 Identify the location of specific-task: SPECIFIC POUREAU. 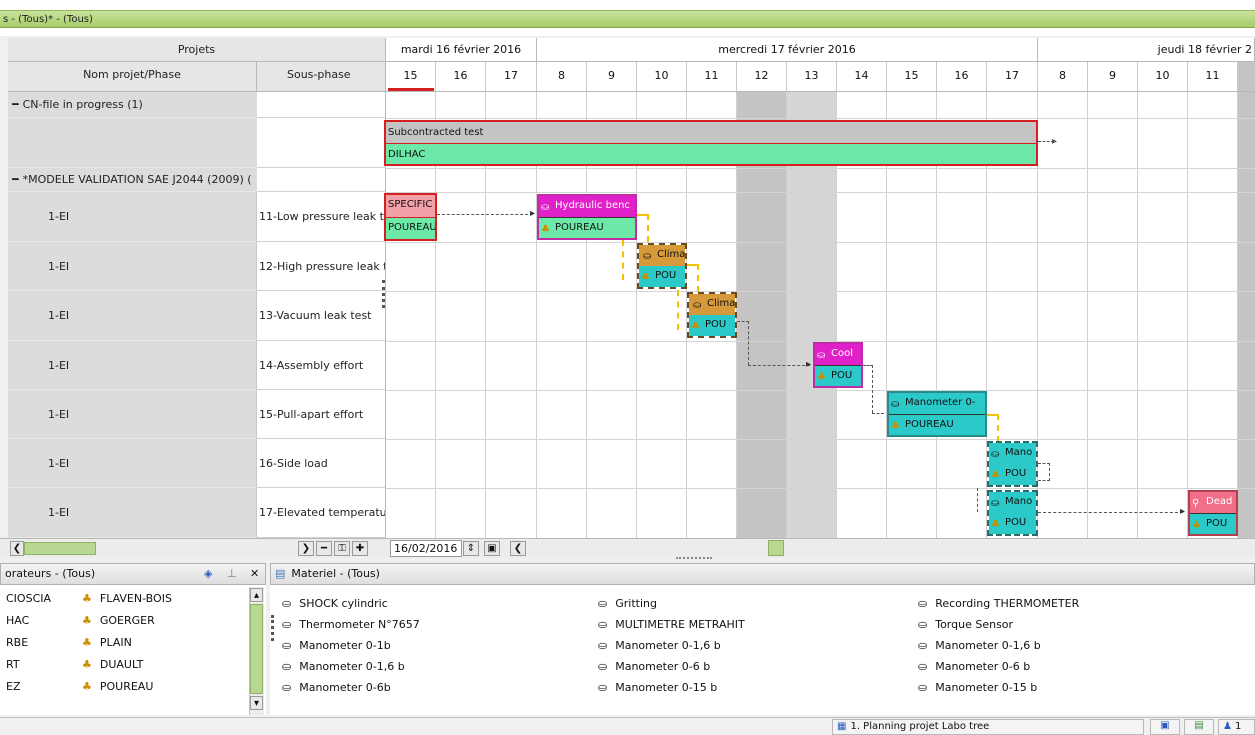
(410, 217).